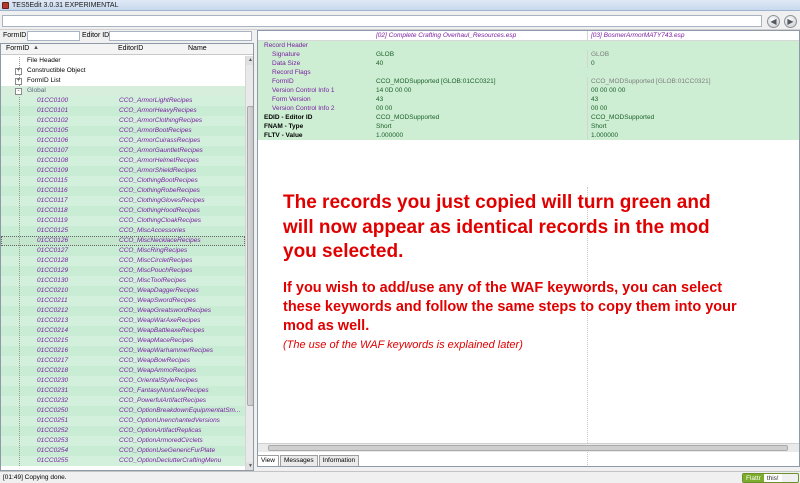 This screenshot has width=800, height=483. Describe the element at coordinates (790, 21) in the screenshot. I see `forward-button: ▶` at that location.